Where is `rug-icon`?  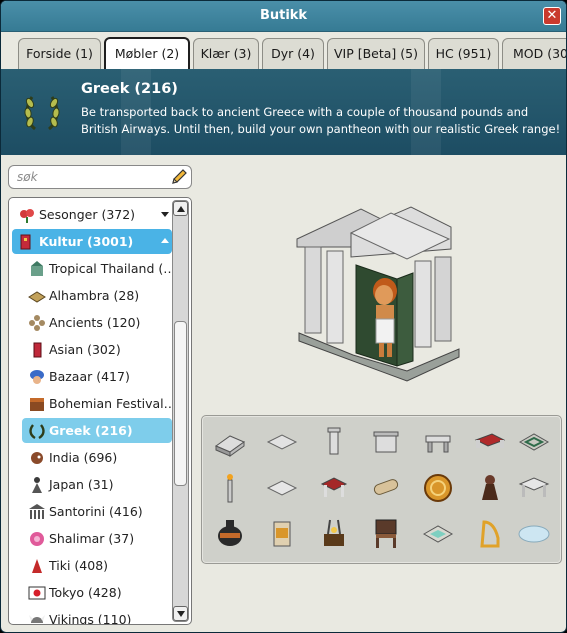
rug-icon is located at coordinates (37, 297).